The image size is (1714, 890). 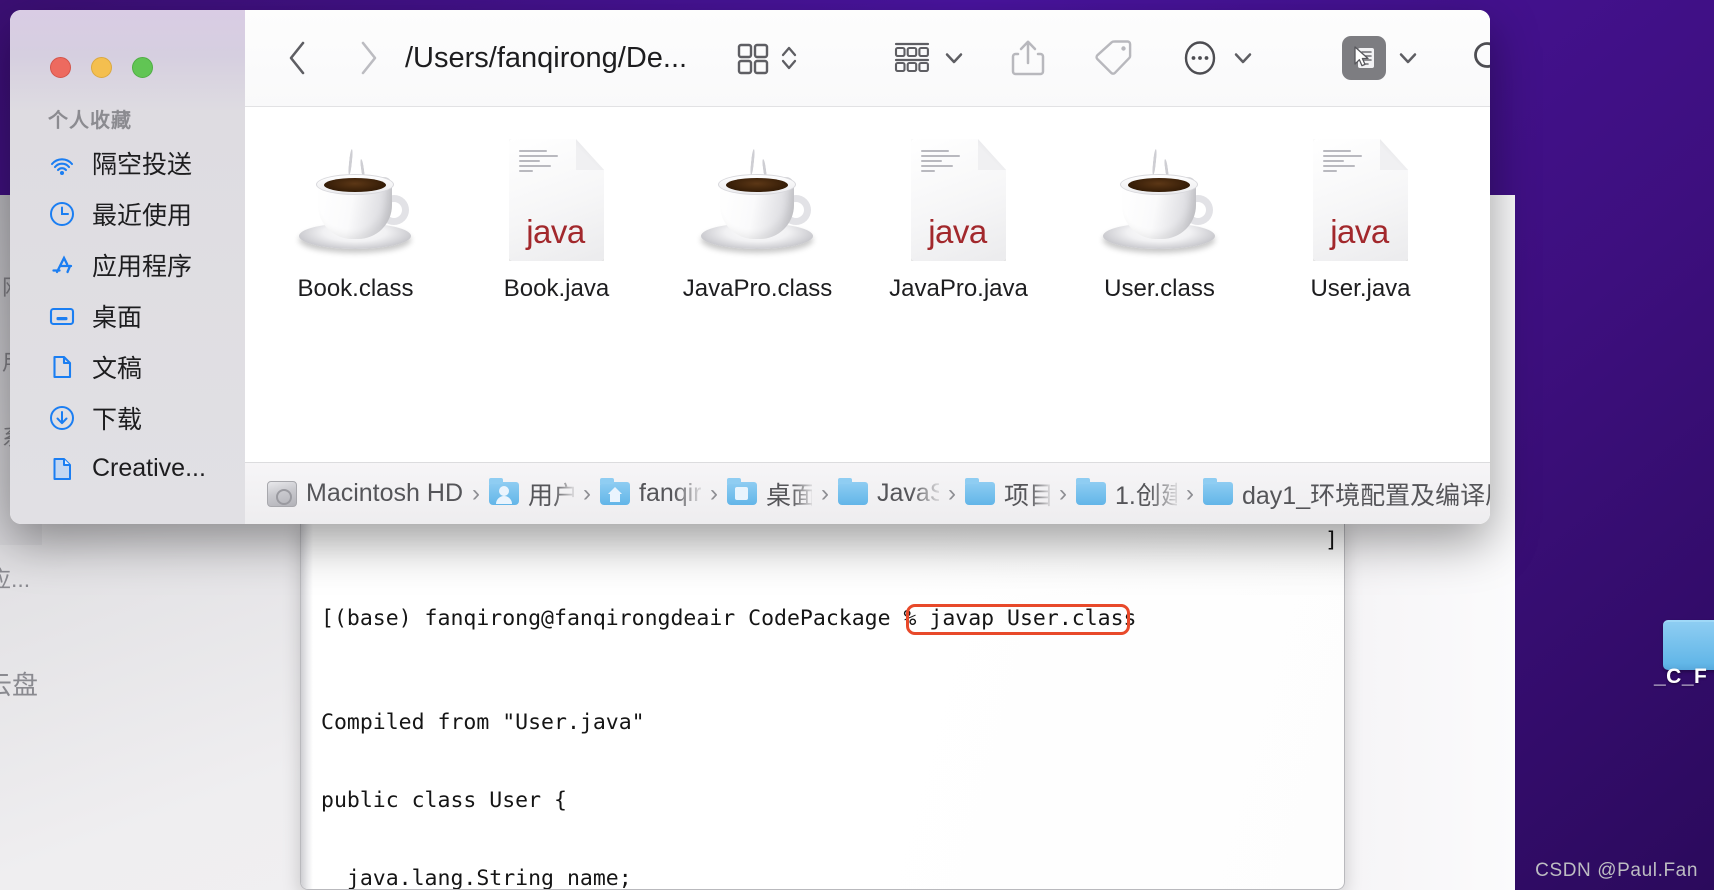 What do you see at coordinates (504, 491) in the screenshot?
I see `users-folder-icon` at bounding box center [504, 491].